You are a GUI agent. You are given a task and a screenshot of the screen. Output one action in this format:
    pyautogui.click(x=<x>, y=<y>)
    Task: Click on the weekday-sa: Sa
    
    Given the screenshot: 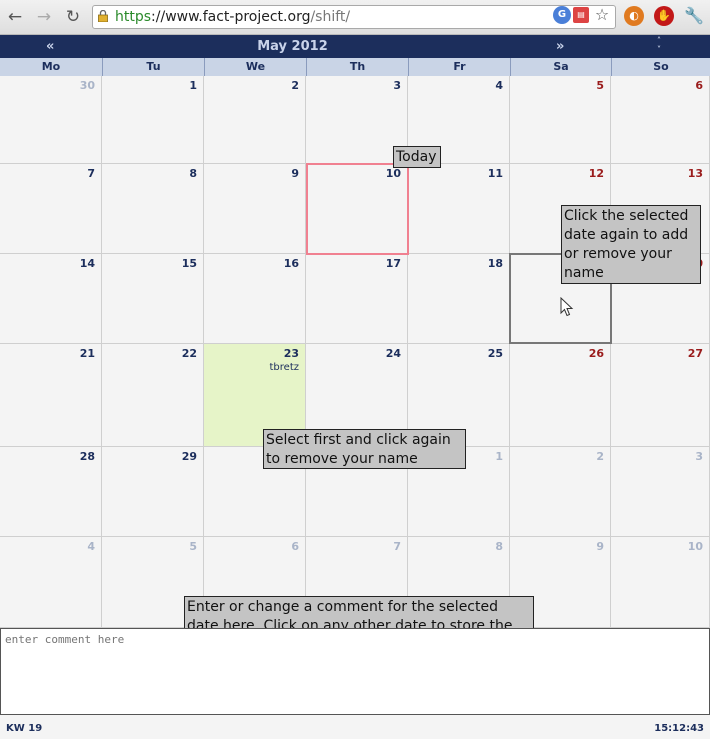 What is the action you would take?
    pyautogui.click(x=560, y=67)
    